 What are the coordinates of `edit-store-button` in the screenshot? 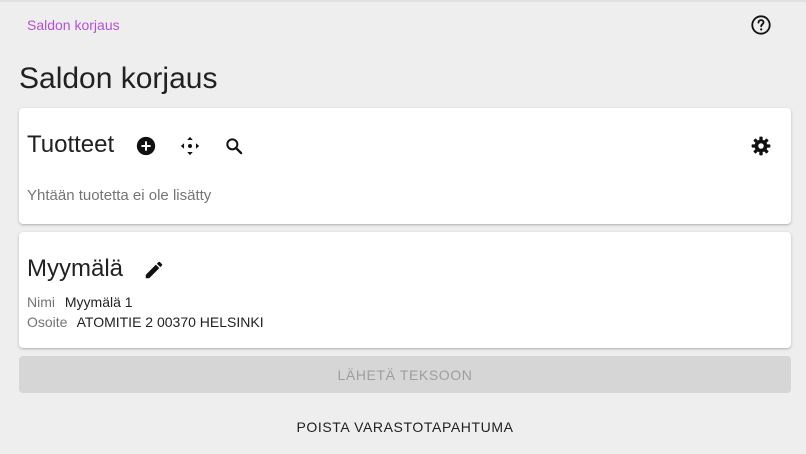 It's located at (154, 270).